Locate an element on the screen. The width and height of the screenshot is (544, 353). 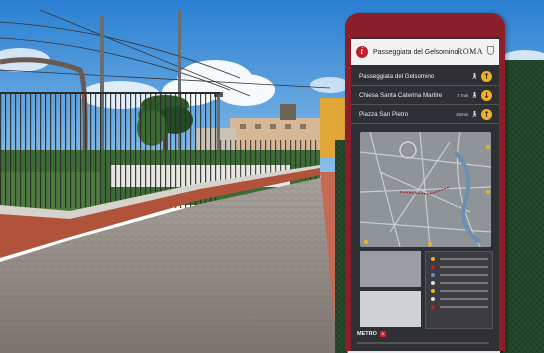
sign-city: ROMA is located at coordinates (469, 51).